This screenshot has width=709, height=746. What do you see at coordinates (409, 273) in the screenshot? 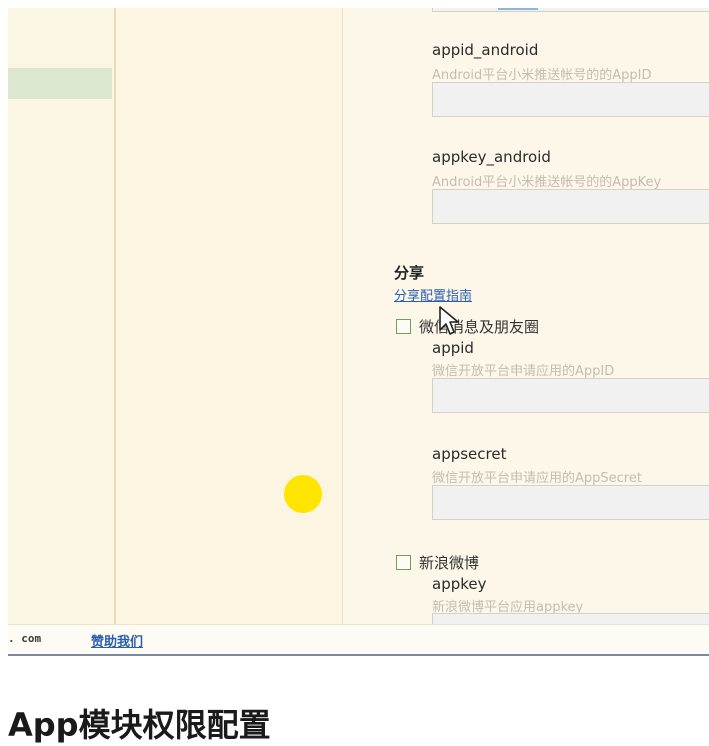
I see `share-section-title: 分享` at bounding box center [409, 273].